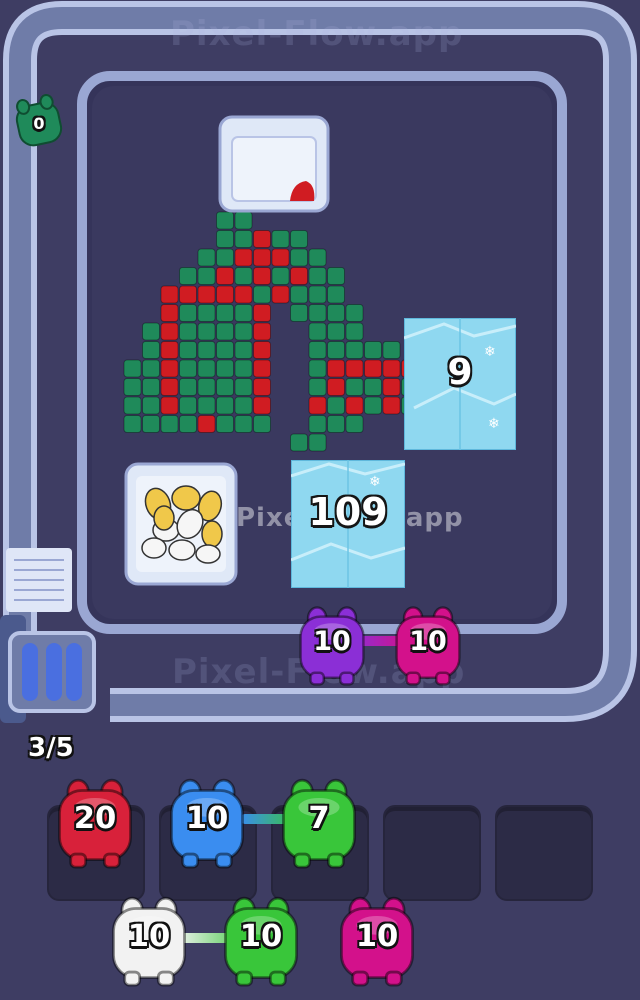 This screenshot has height=1000, width=640. Describe the element at coordinates (149, 944) in the screenshot. I see `reserve-pig-1: 10` at that location.